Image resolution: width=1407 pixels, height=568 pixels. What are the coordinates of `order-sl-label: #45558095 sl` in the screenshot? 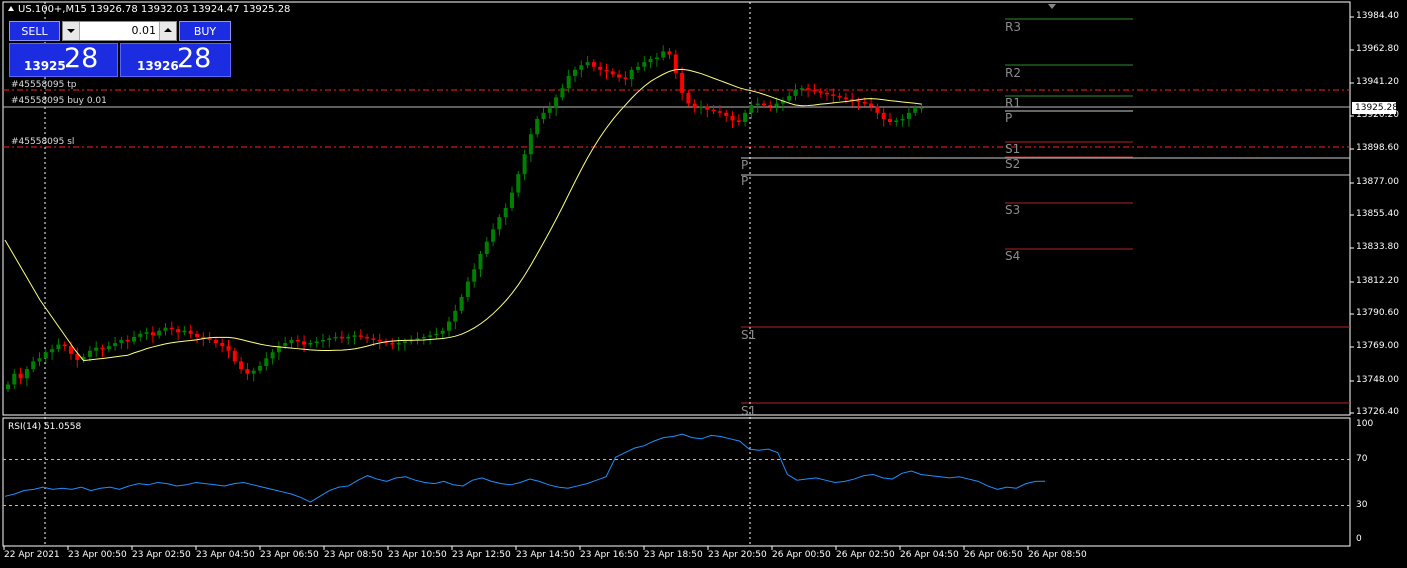 It's located at (42, 142).